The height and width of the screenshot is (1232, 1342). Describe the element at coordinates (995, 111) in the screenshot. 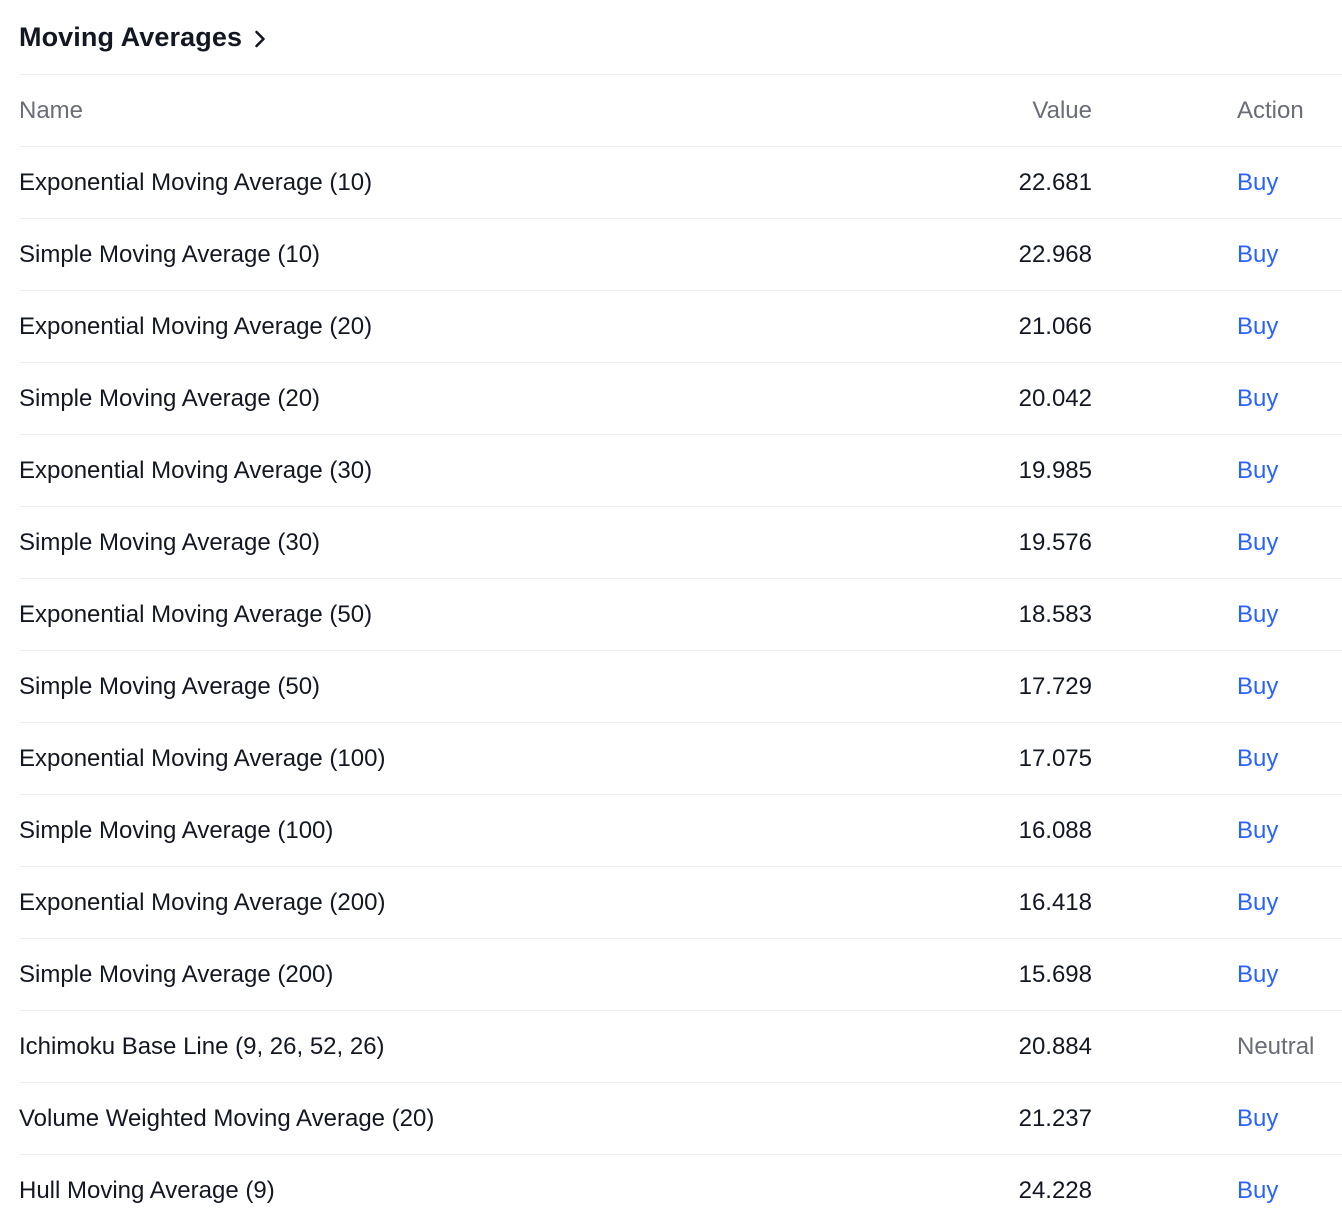

I see `column-header-value: Value` at that location.